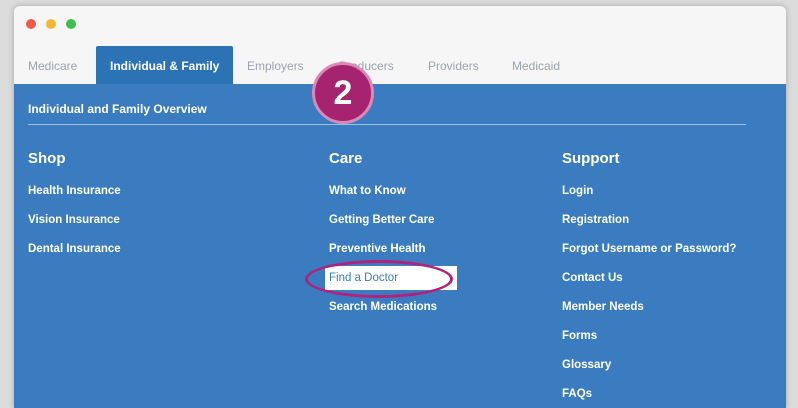 This screenshot has width=798, height=408. Describe the element at coordinates (400, 24) in the screenshot. I see `title-bar` at that location.